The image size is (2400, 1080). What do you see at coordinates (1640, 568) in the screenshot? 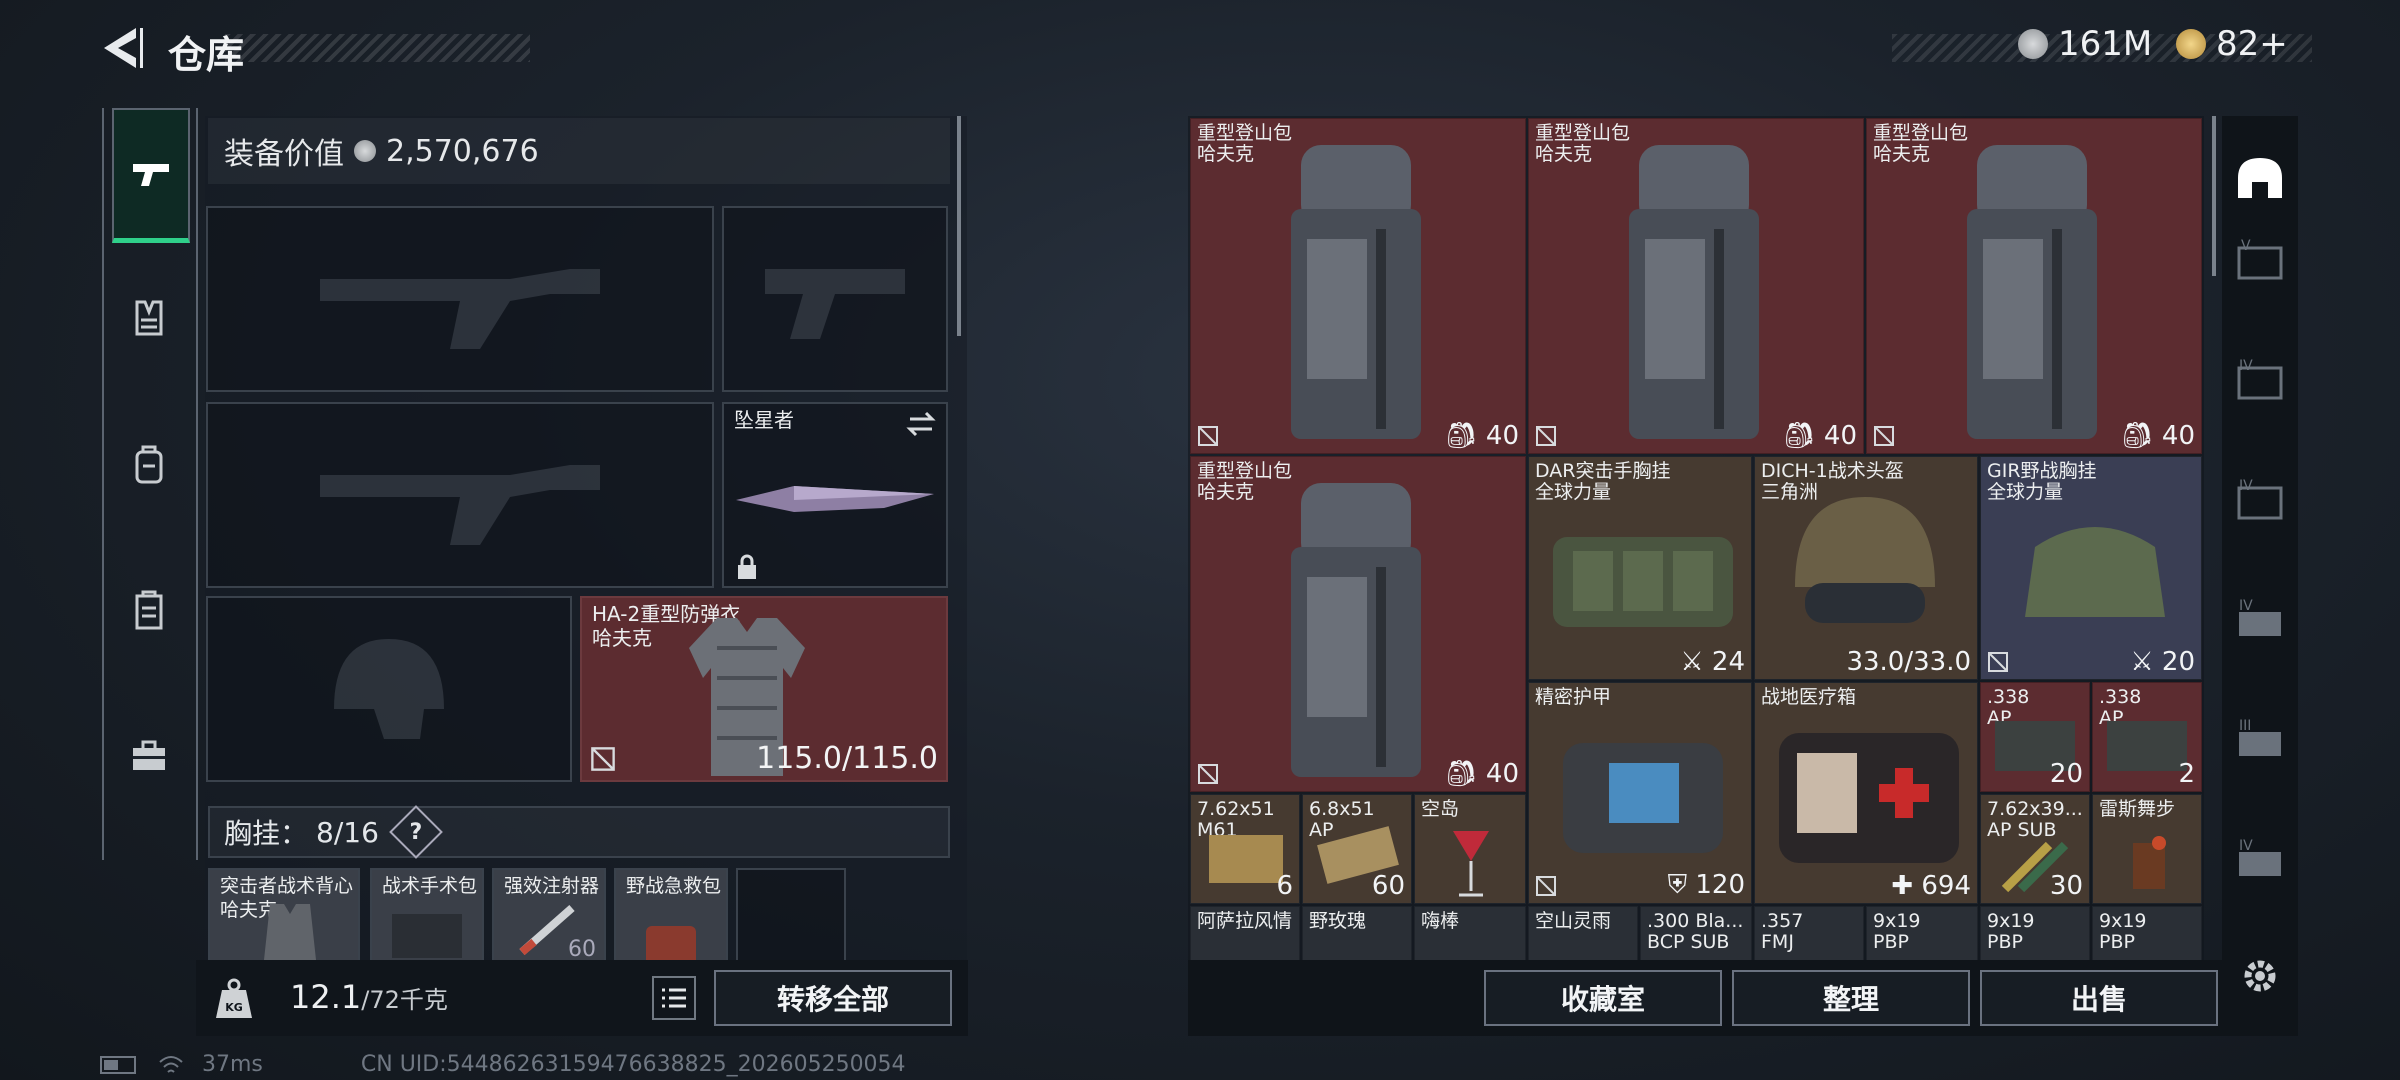
I see `grid-item-dar-rig: DAR突击手胸挂 全球力量 ⚔︎ 24` at bounding box center [1640, 568].